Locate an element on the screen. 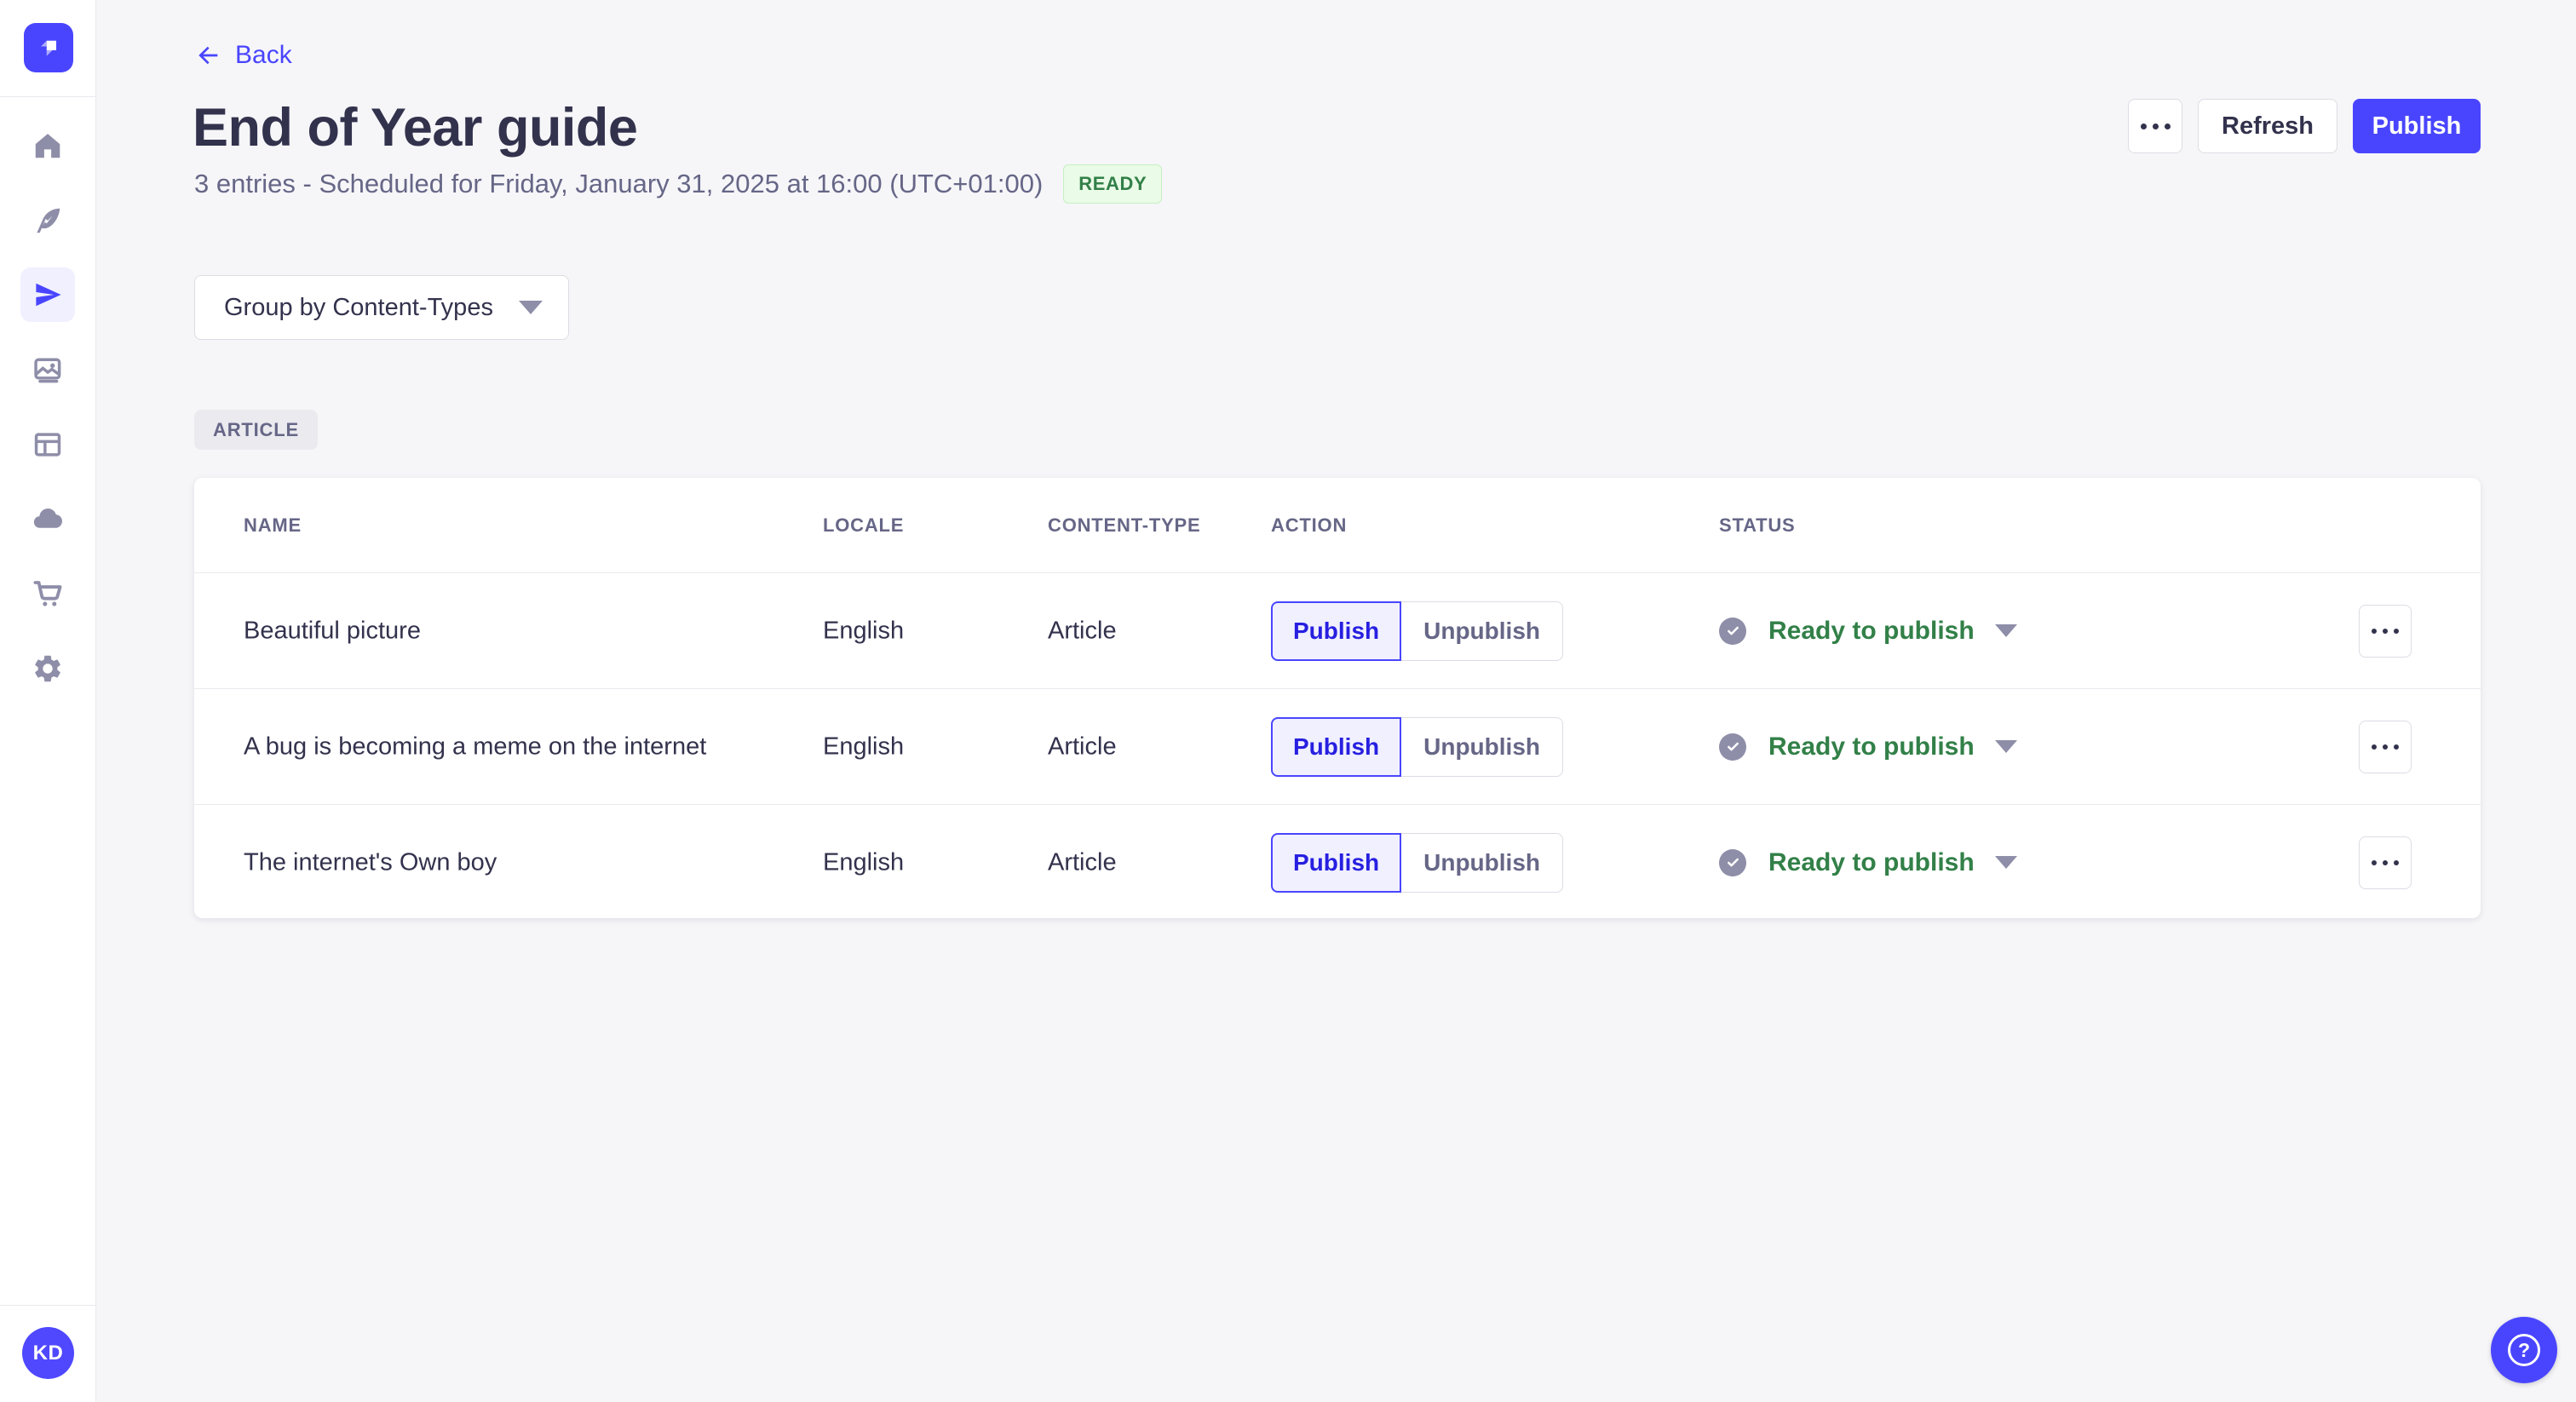 The width and height of the screenshot is (2576, 1402). back-label: Back is located at coordinates (263, 55).